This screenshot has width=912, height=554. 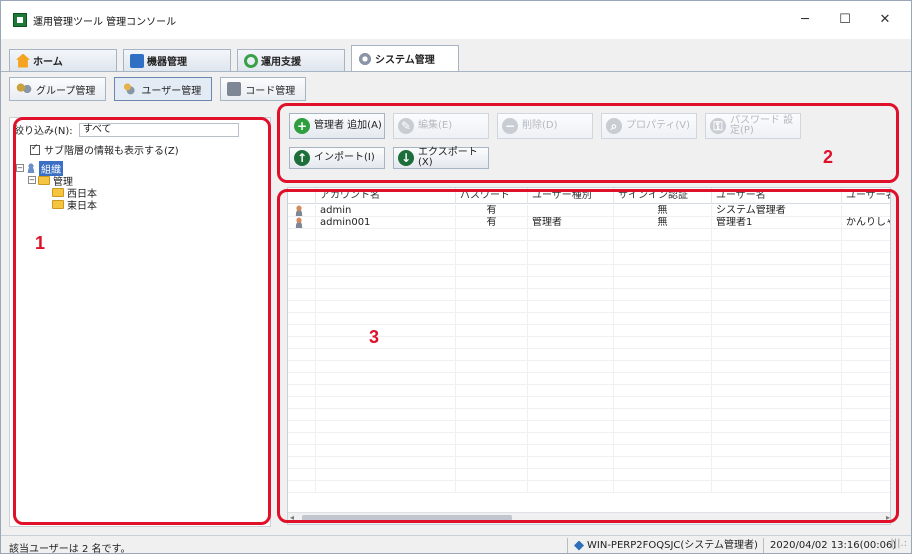 I want to click on window-controls: ─ ☐ ✕, so click(x=845, y=20).